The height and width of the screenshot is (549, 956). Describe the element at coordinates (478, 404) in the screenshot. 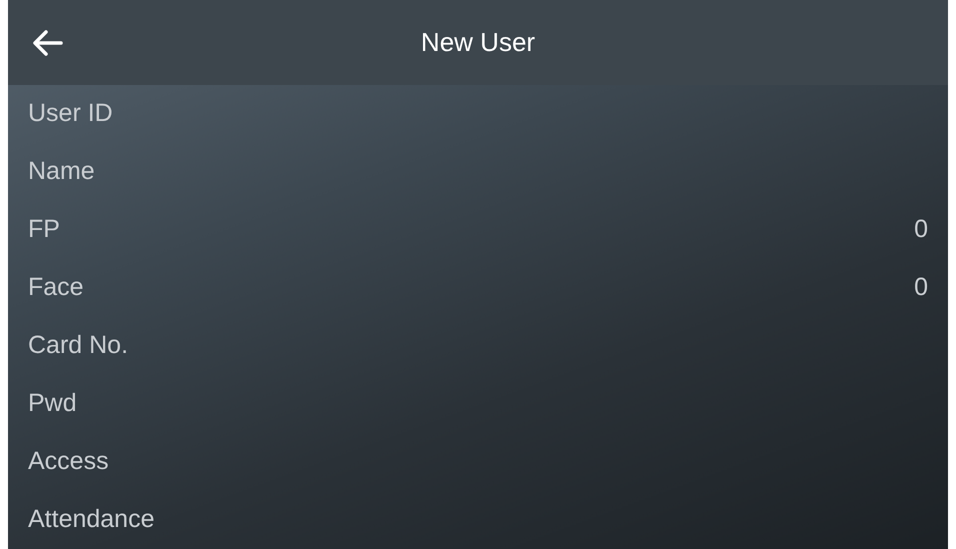

I see `menu-item: Pwd` at that location.